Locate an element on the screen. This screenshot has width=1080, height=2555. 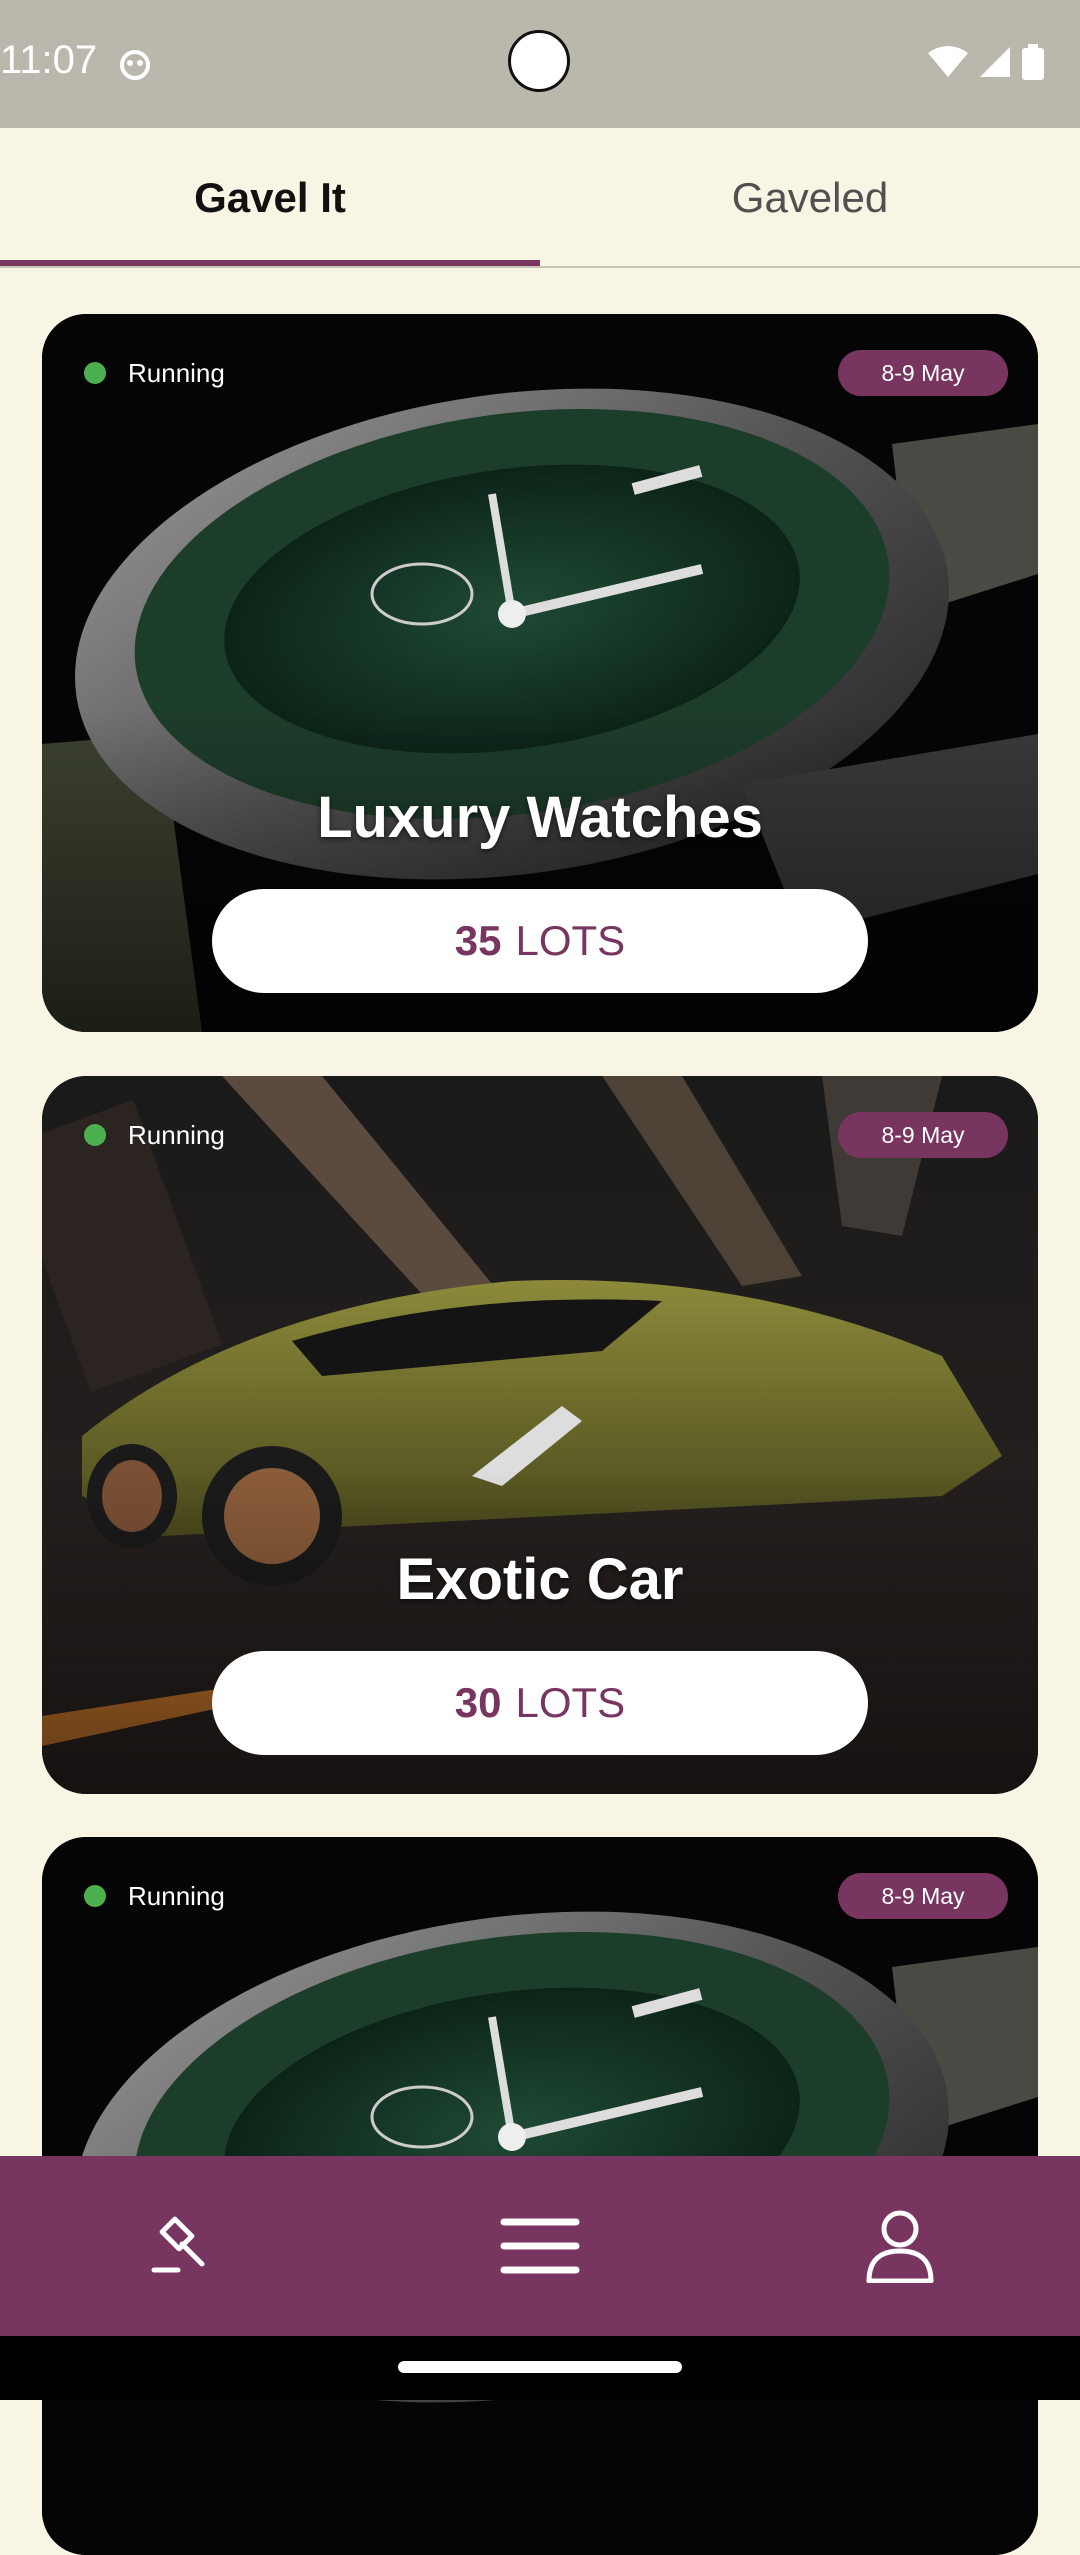
tab-gavel-it: Gavel It is located at coordinates (270, 198).